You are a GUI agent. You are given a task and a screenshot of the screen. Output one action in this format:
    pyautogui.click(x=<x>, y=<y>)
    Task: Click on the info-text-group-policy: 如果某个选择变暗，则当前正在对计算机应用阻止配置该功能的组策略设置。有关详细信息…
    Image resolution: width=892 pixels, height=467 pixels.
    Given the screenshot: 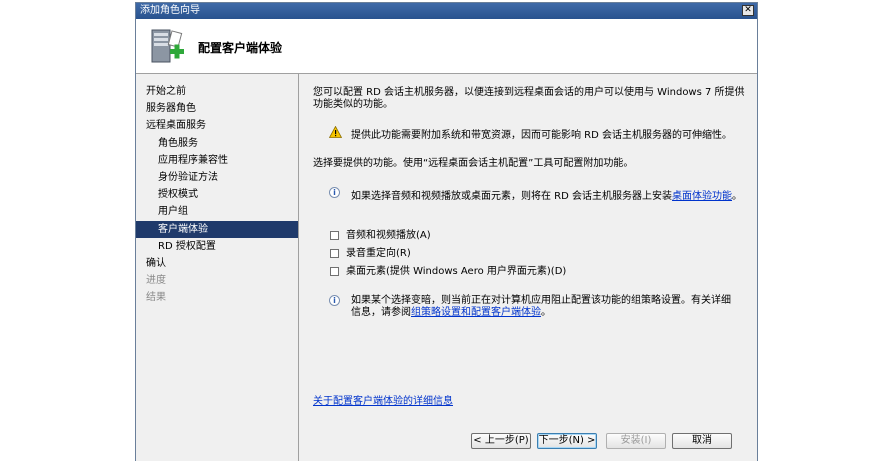 What is the action you would take?
    pyautogui.click(x=541, y=307)
    